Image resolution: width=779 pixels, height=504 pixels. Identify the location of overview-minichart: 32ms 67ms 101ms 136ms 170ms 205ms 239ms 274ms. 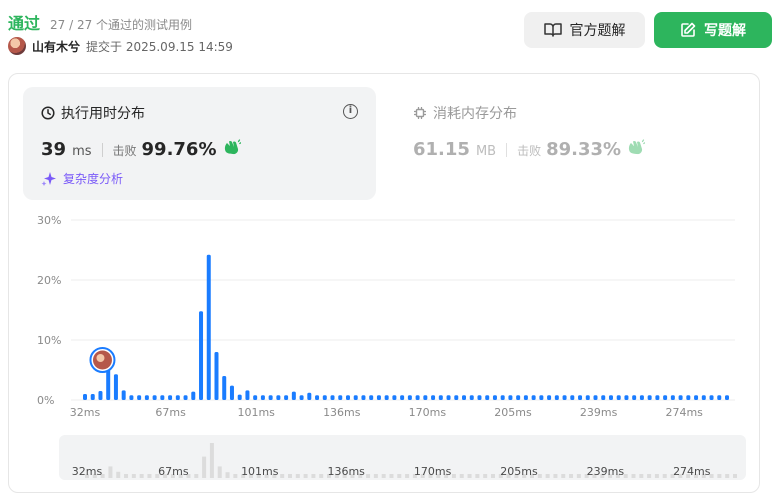
(402, 457).